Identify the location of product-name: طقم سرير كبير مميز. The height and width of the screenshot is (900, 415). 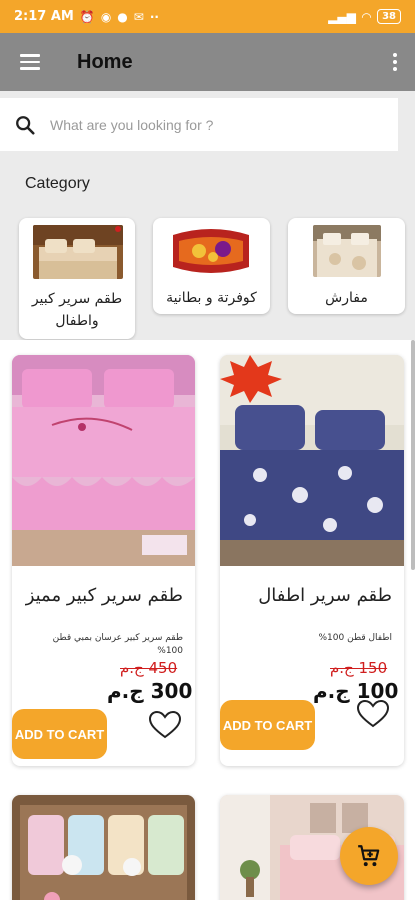
(104, 595).